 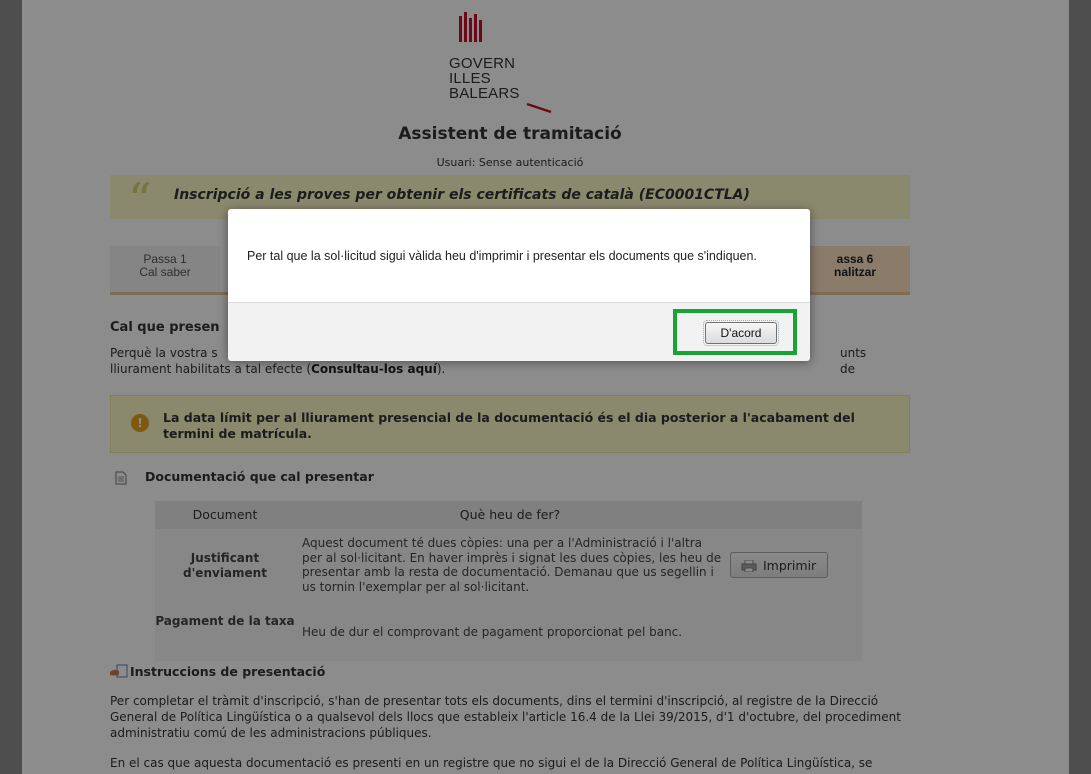 I want to click on ok-button: D'acord, so click(x=741, y=333).